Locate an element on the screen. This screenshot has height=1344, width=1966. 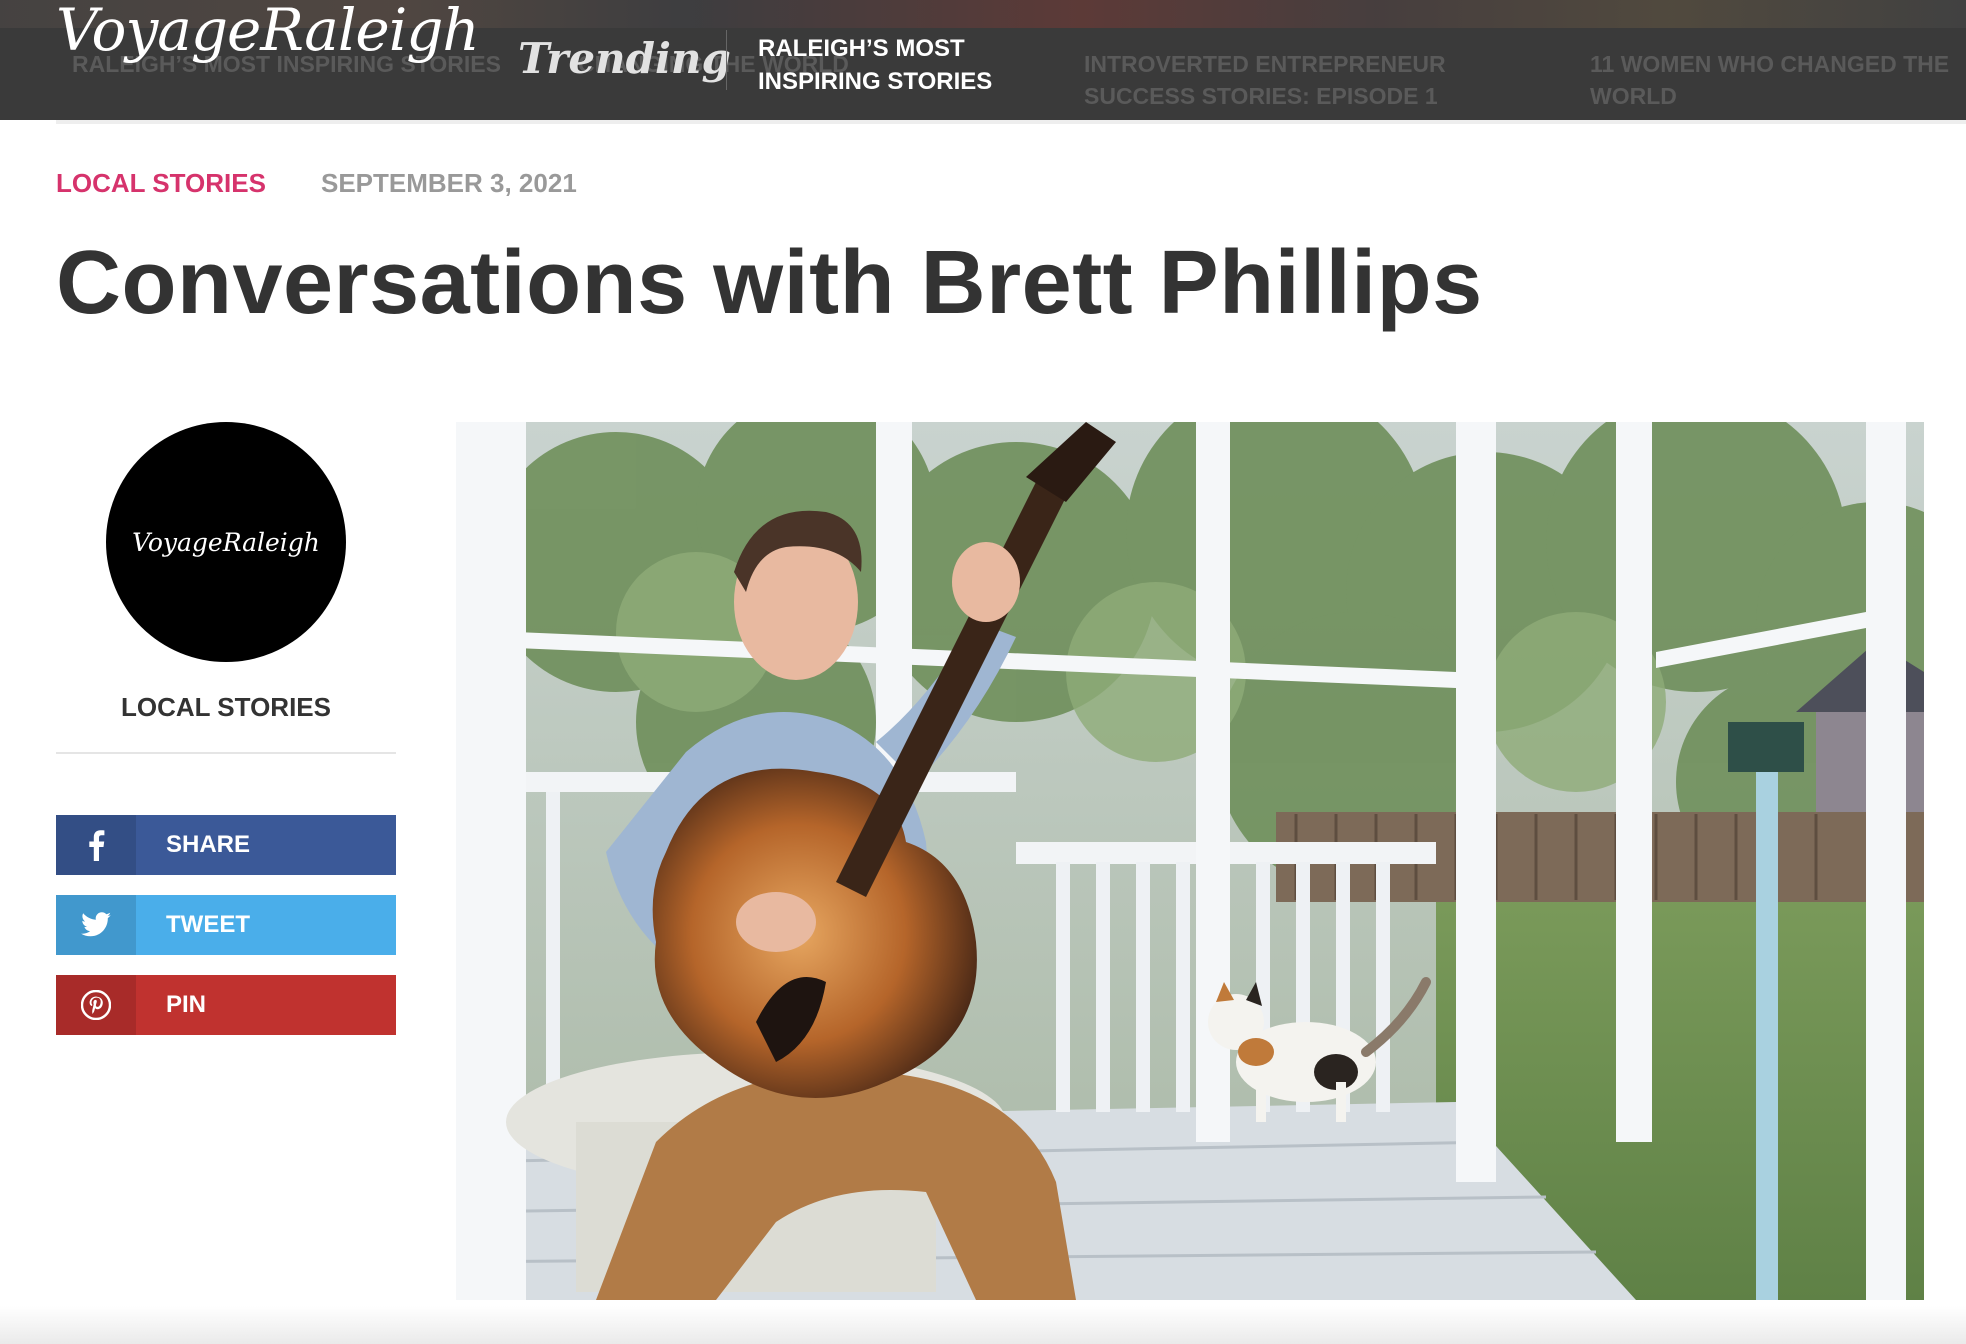
pinterest-pin-button: PIN is located at coordinates (226, 1005).